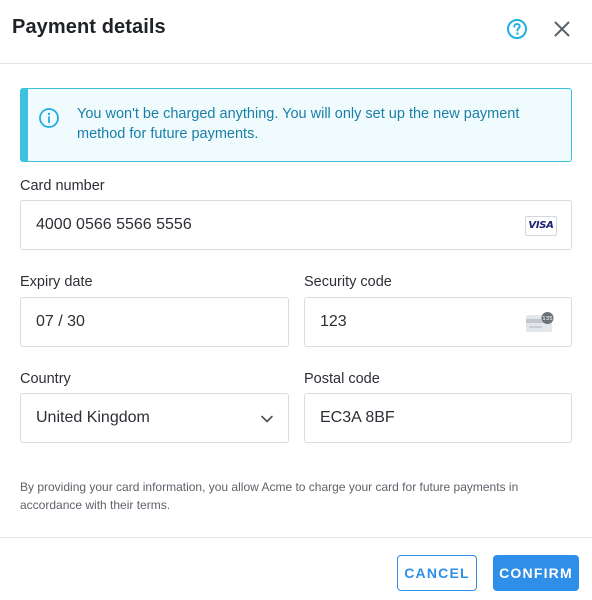 The height and width of the screenshot is (600, 592). Describe the element at coordinates (49, 118) in the screenshot. I see `info-circle-icon` at that location.